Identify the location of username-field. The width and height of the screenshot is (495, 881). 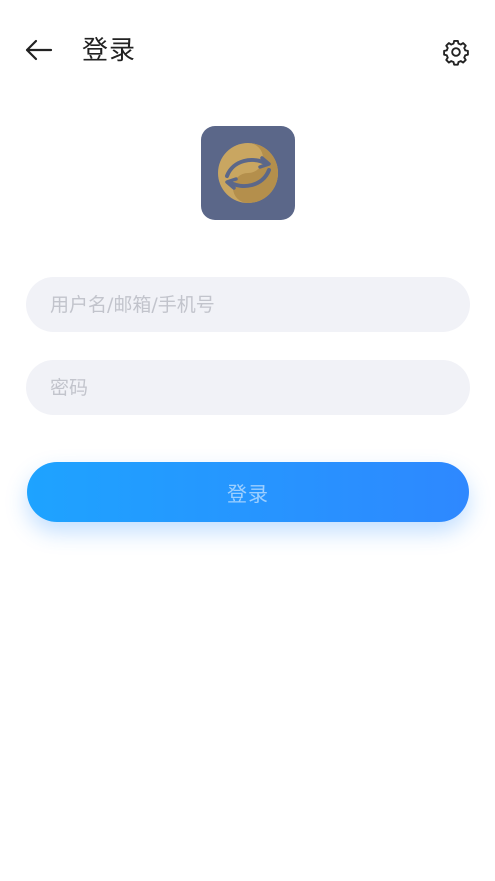
(248, 304).